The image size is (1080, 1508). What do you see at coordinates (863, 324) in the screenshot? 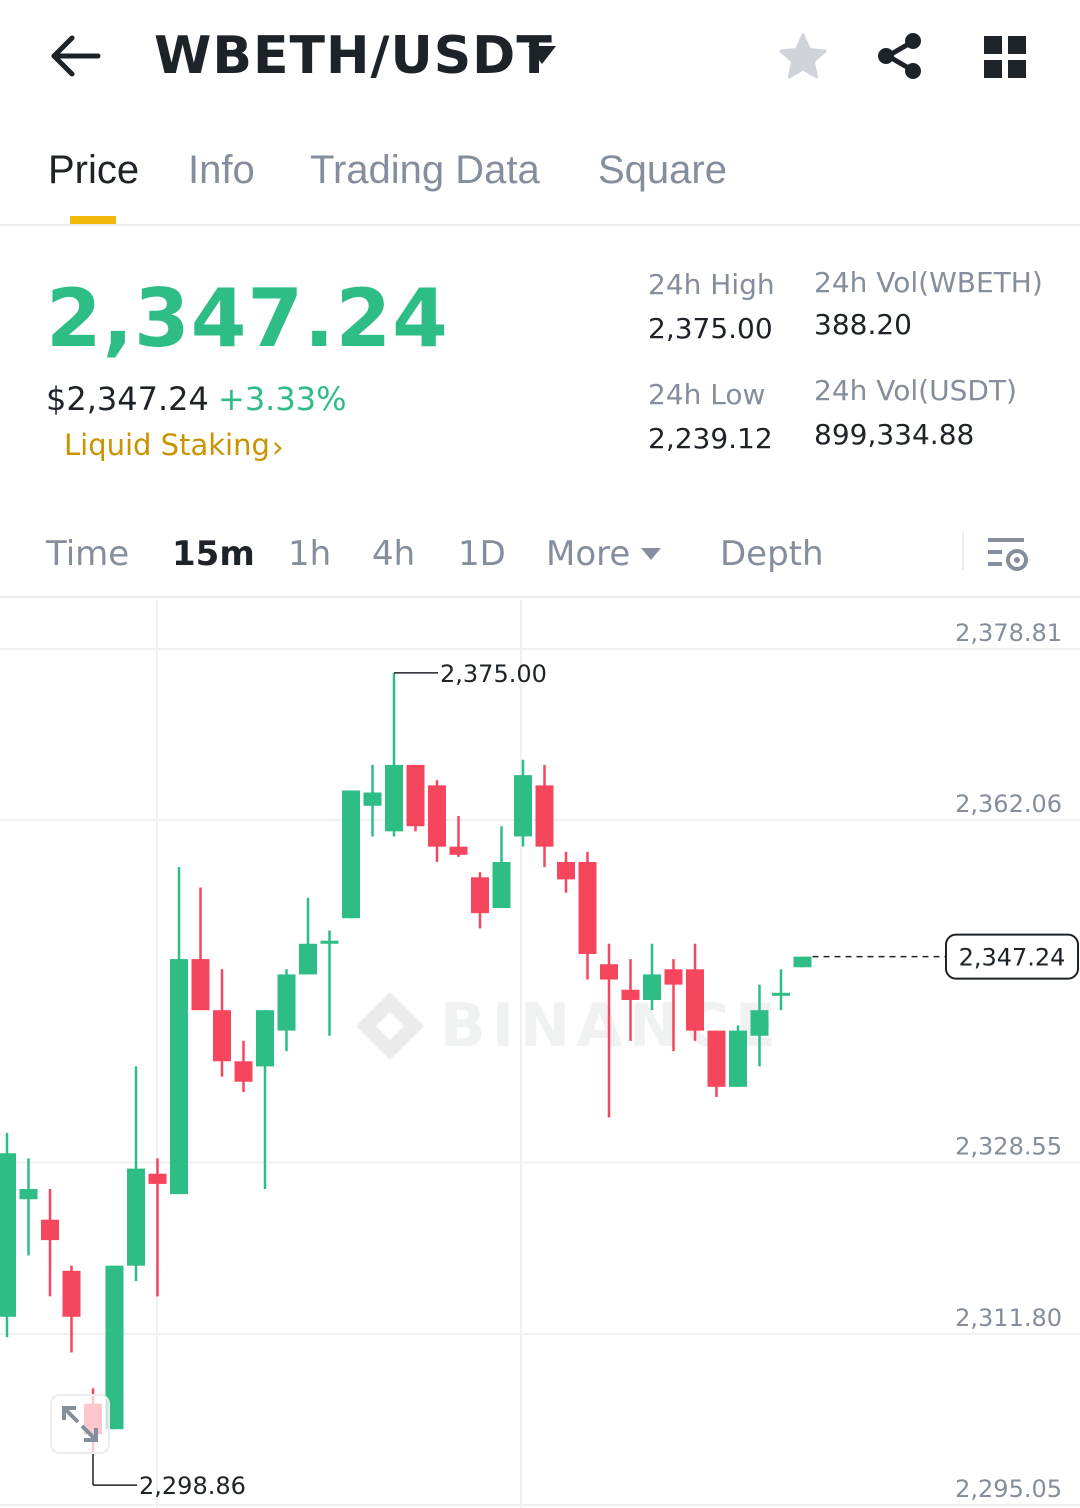
I see `vol-base-value: 388.20` at bounding box center [863, 324].